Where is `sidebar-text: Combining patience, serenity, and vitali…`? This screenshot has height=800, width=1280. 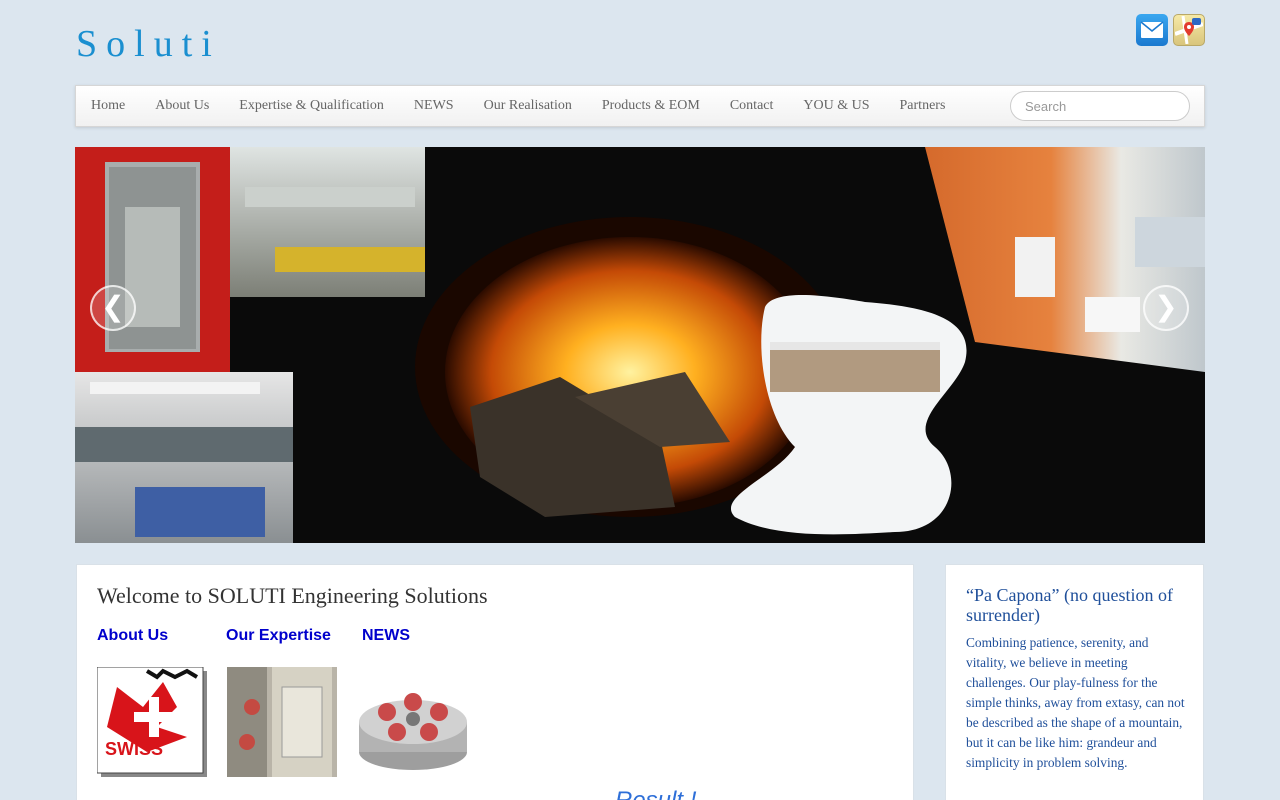 sidebar-text: Combining patience, serenity, and vitali… is located at coordinates (1075, 702).